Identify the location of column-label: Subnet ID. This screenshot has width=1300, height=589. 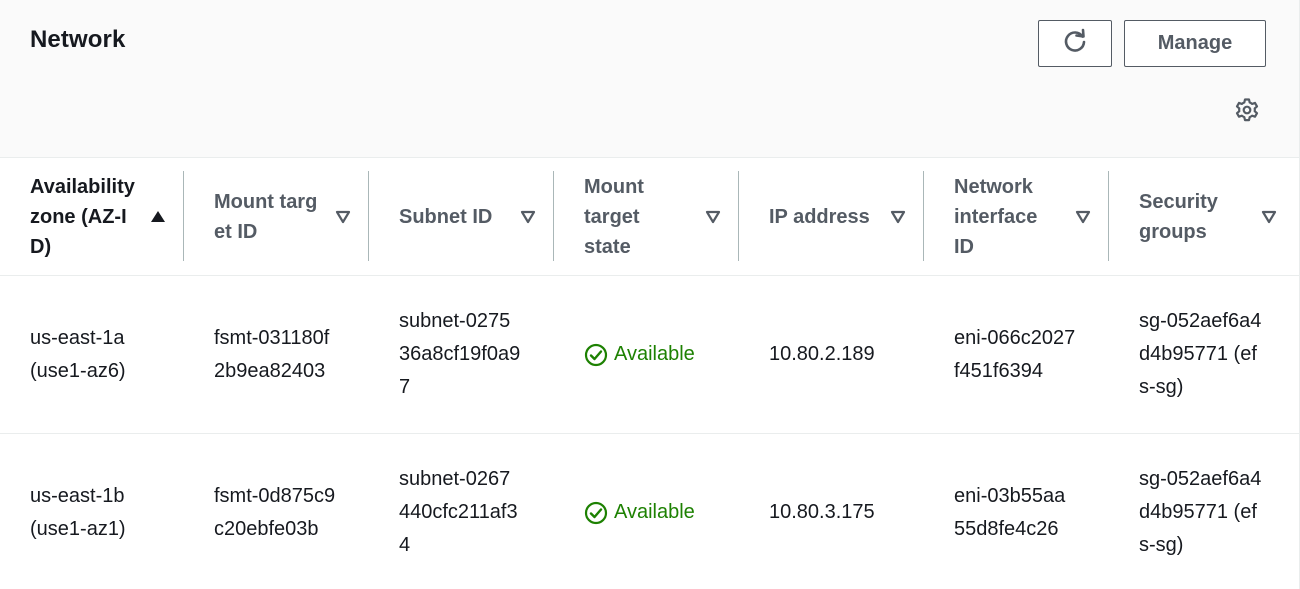
(446, 216).